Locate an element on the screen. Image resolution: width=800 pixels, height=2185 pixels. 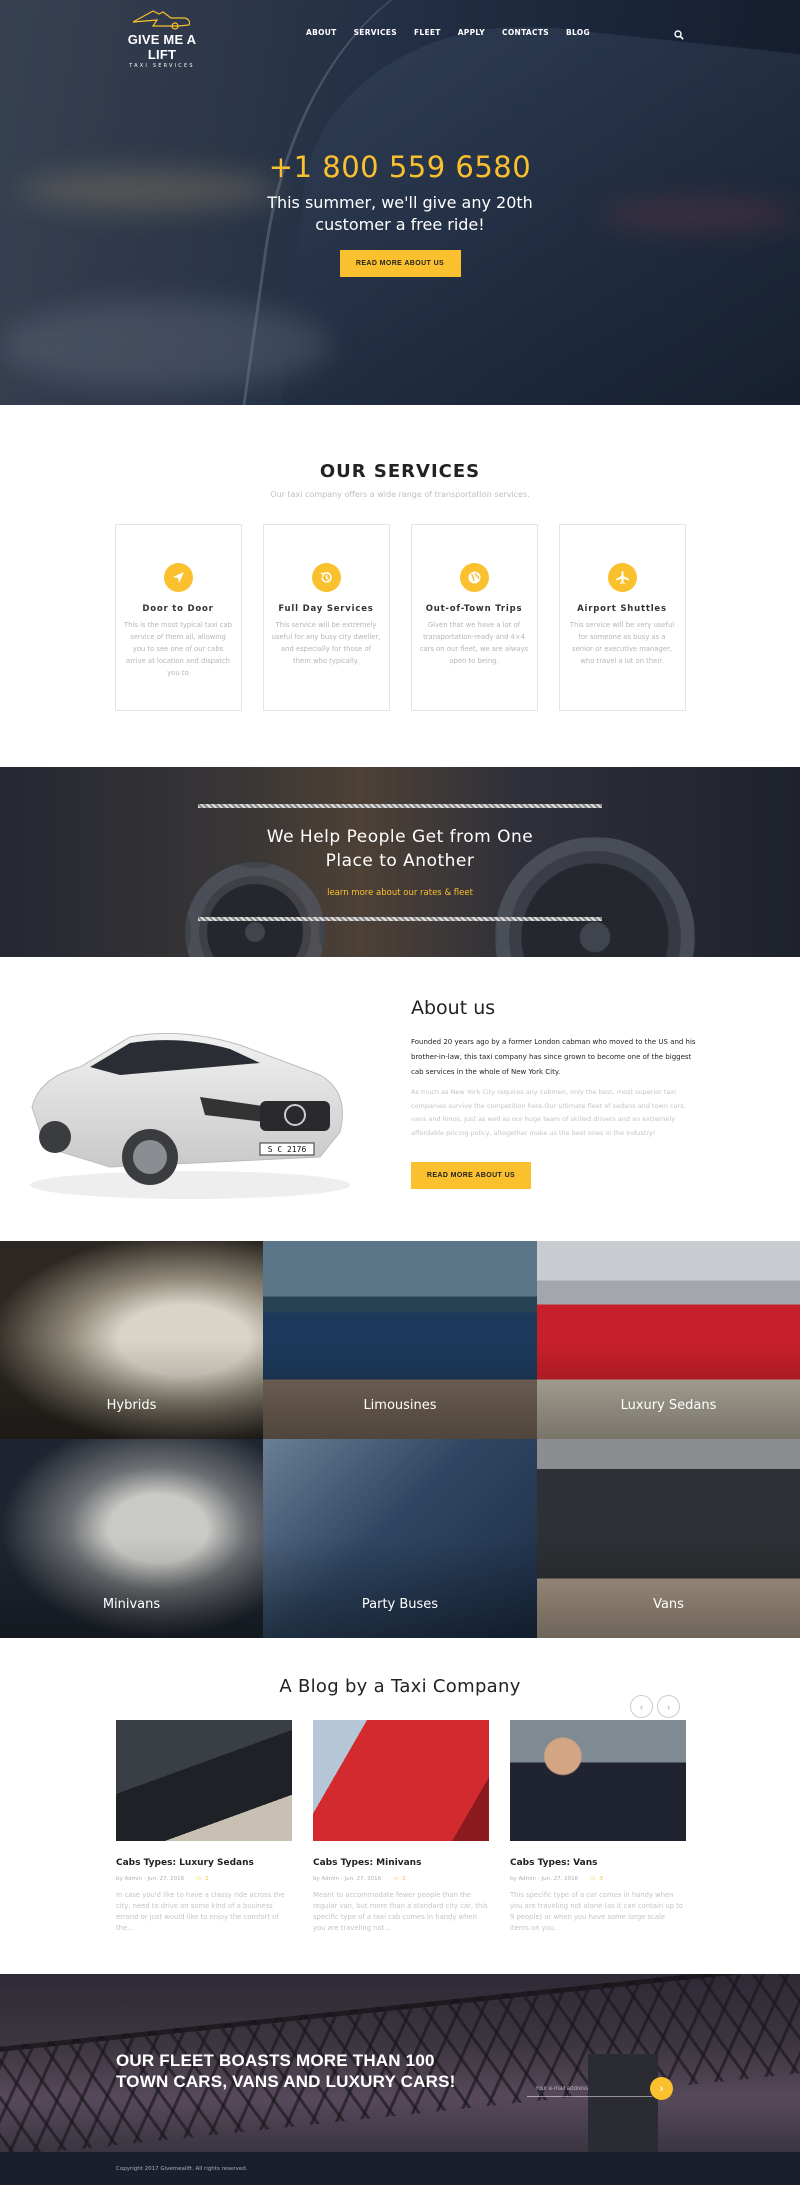
post-meta: by Admin - Jun. 27, 2016 ▭ 3 is located at coordinates (598, 1879).